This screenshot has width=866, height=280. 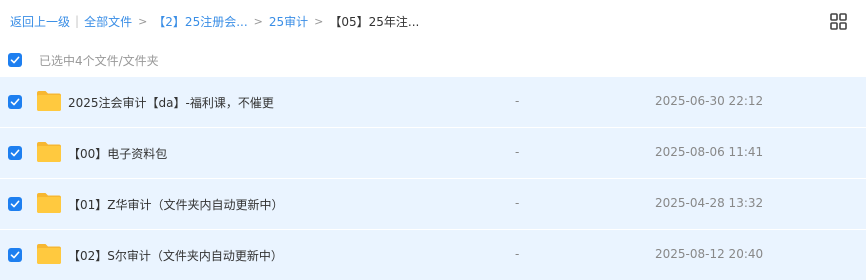 I want to click on file-name: 【01】Z华审计（文件夹内自动更新中）, so click(x=176, y=204).